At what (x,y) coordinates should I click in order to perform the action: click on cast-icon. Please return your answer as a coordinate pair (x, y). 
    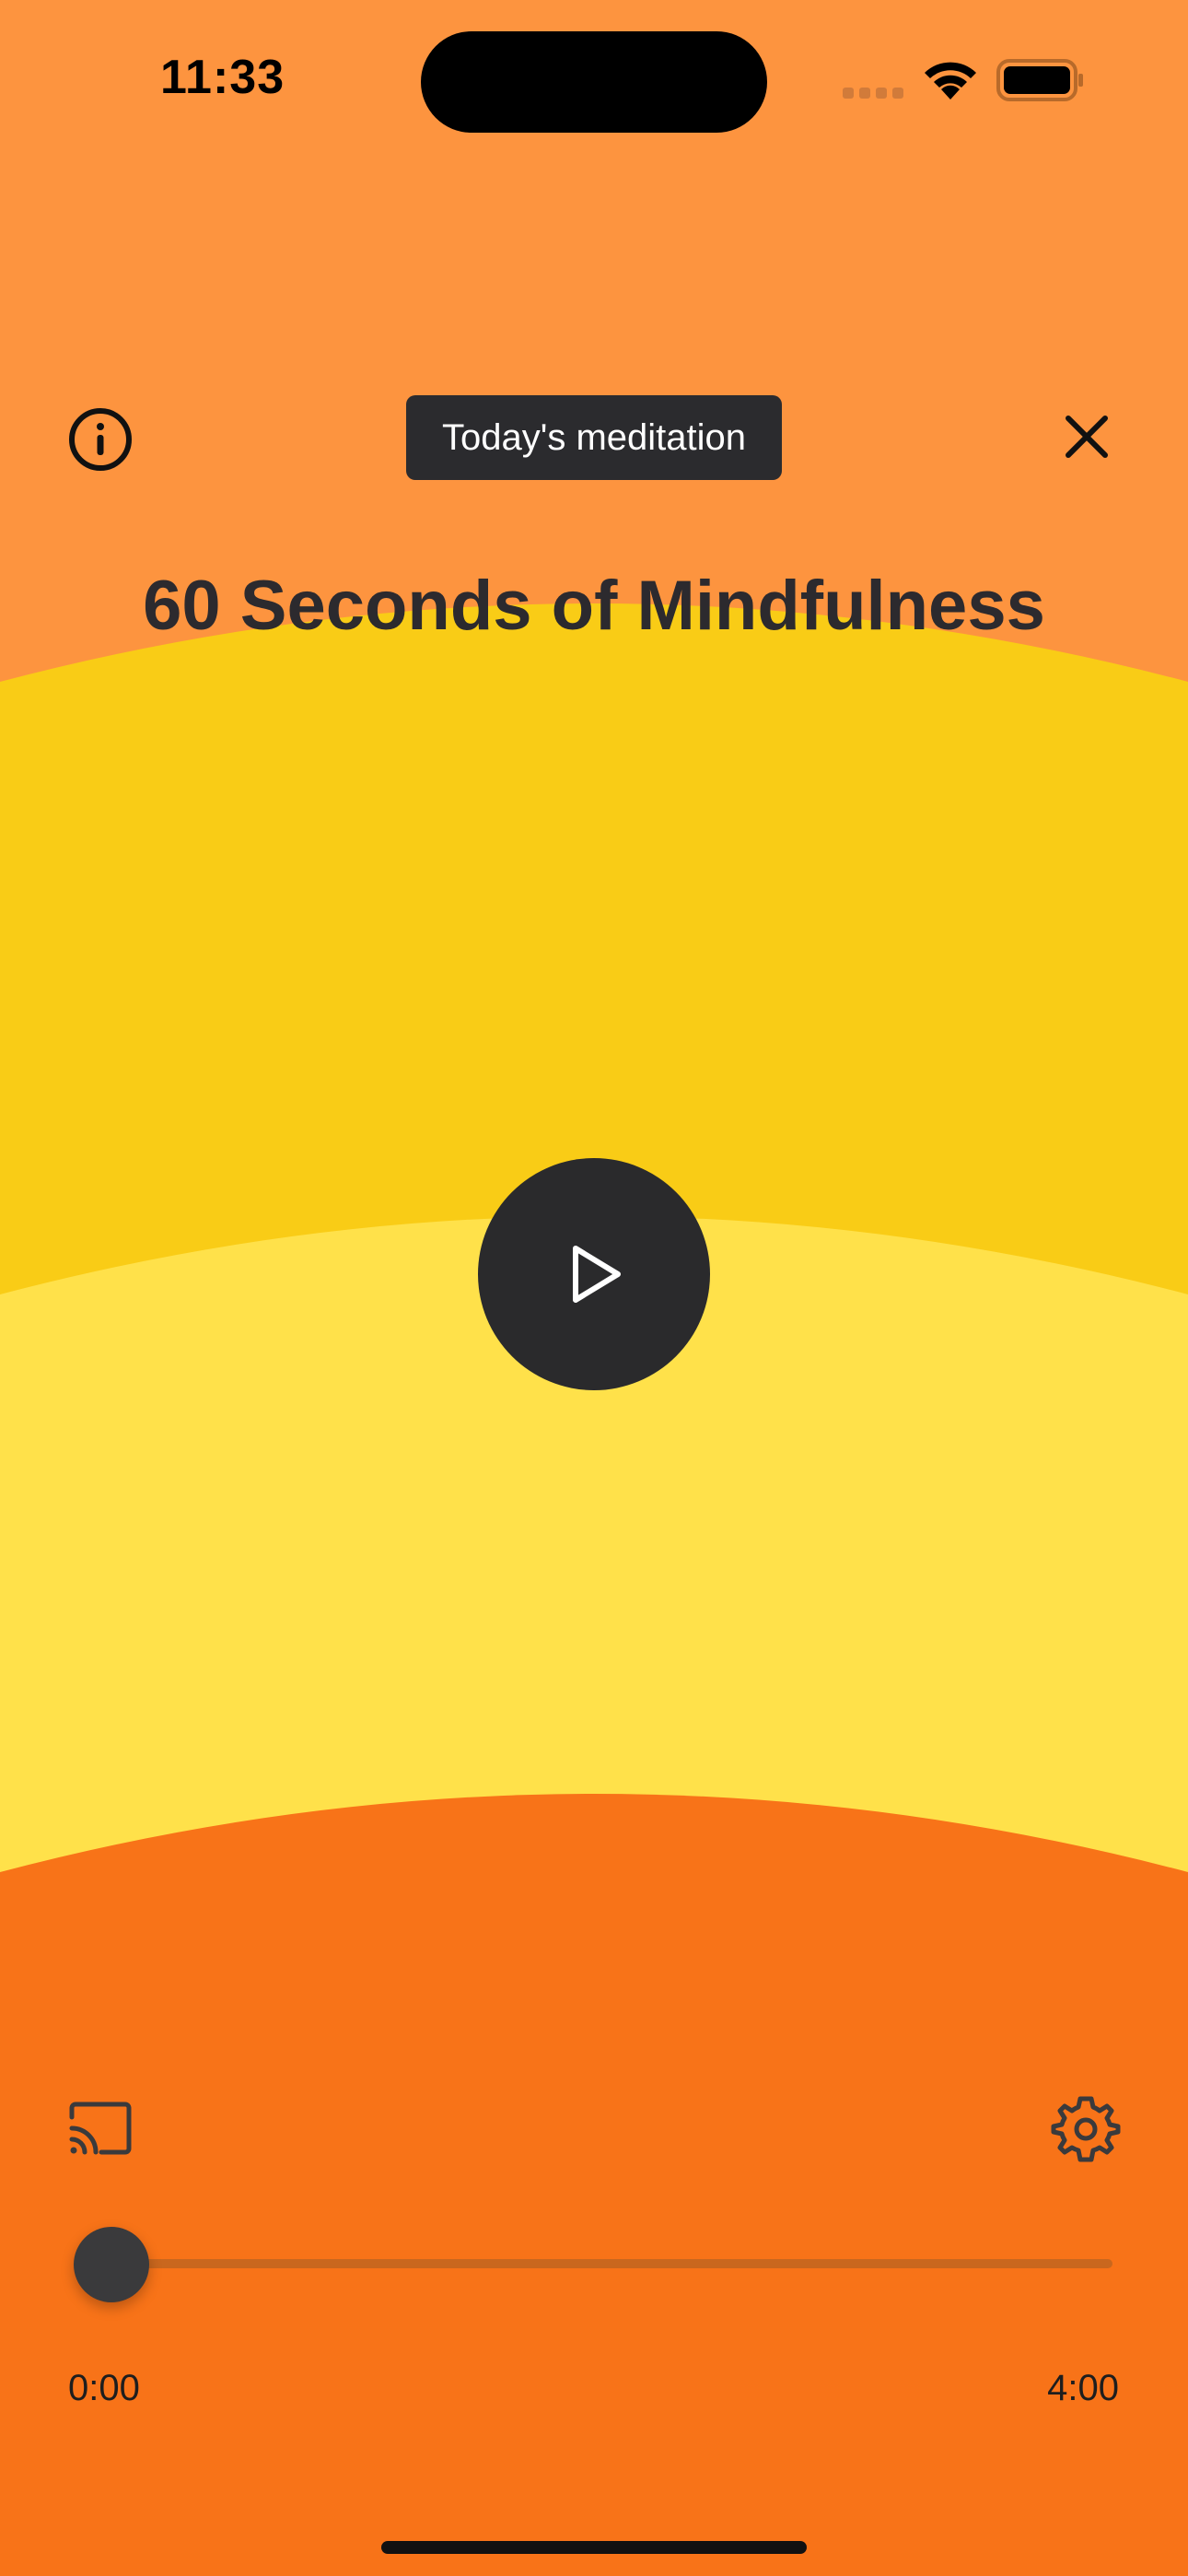
    Looking at the image, I should click on (100, 2128).